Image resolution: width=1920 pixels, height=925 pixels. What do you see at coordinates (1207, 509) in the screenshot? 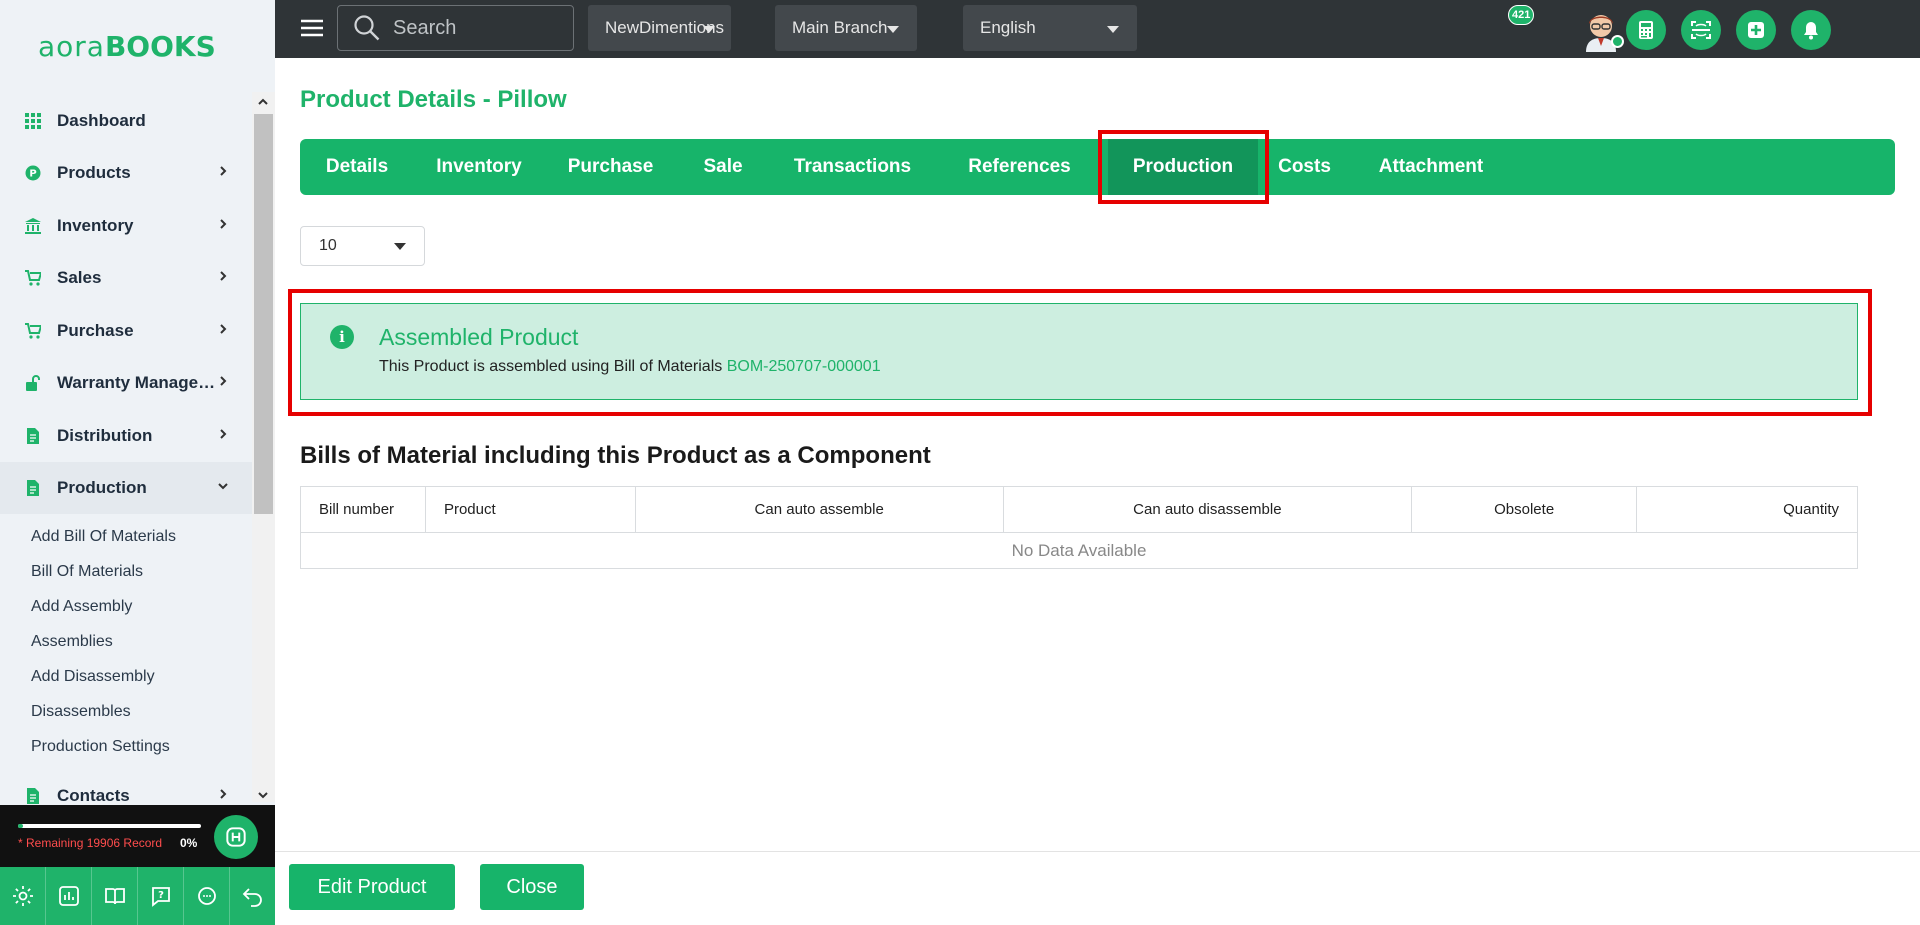
I see `column-header-can-auto-disassemble: Can auto disassemble` at bounding box center [1207, 509].